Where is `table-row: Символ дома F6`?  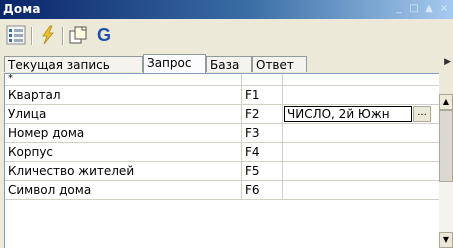
table-row: Символ дома F6 is located at coordinates (222, 190).